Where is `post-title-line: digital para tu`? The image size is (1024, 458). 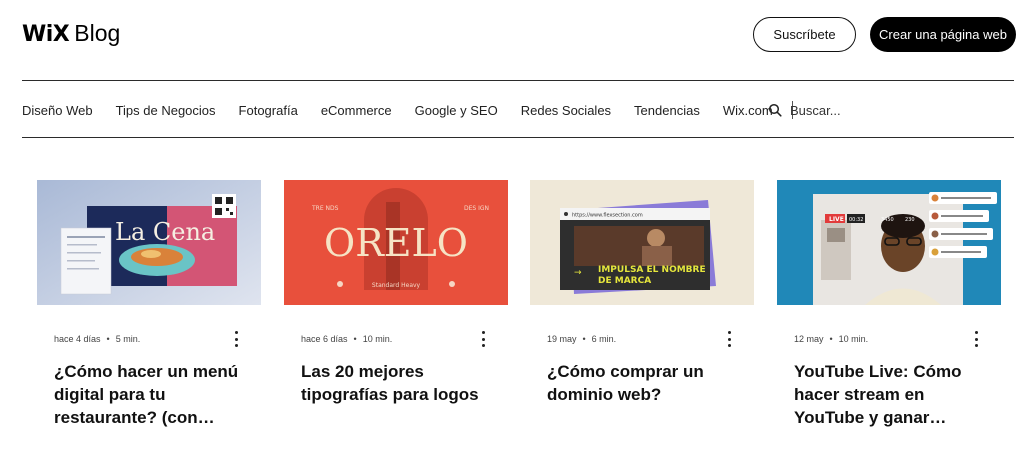
post-title-line: digital para tu is located at coordinates (110, 394).